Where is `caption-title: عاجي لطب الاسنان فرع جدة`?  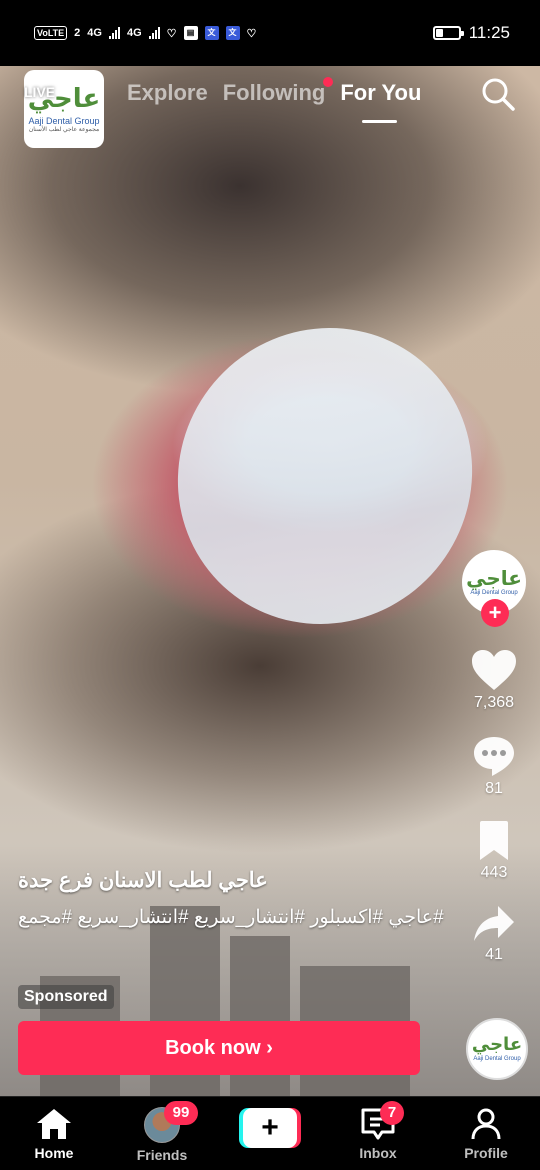 caption-title: عاجي لطب الاسنان فرع جدة is located at coordinates (233, 880).